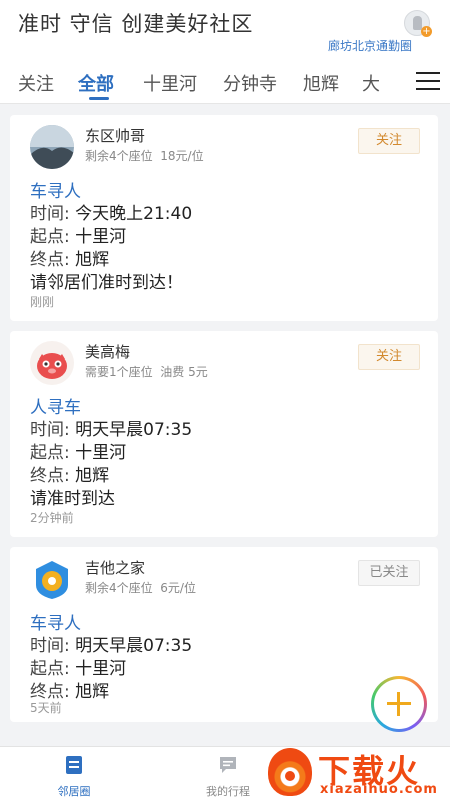 Image resolution: width=450 pixels, height=800 pixels. What do you see at coordinates (418, 23) in the screenshot?
I see `user-add-icon: +` at bounding box center [418, 23].